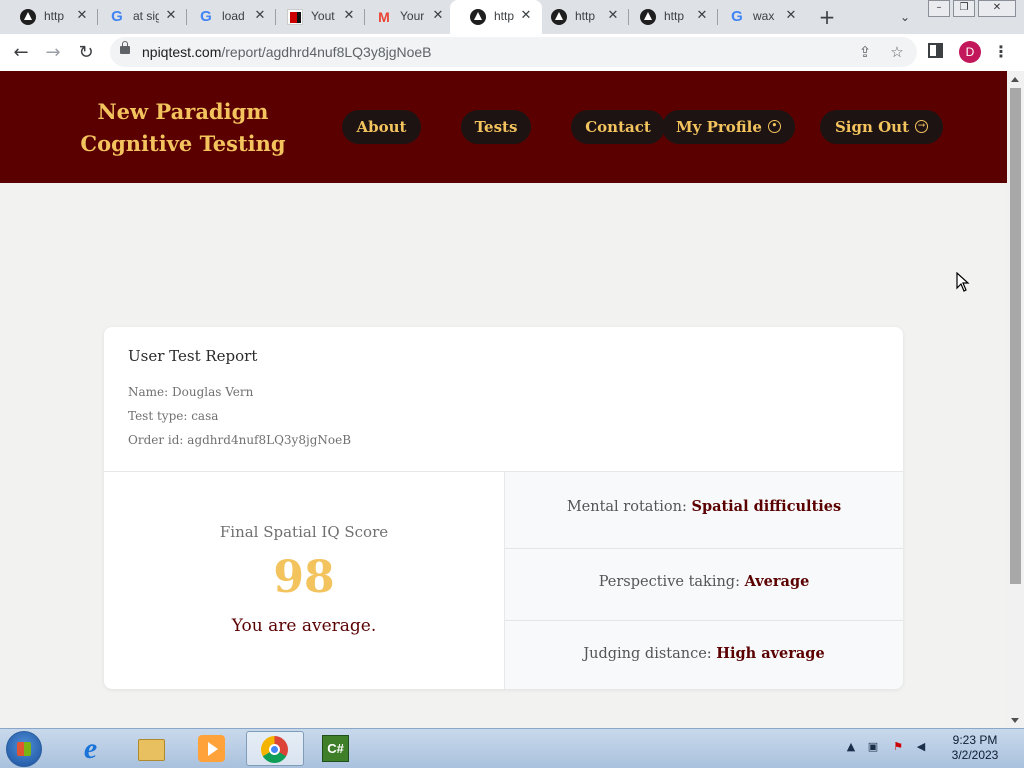  I want to click on score-label: Final Spatial IQ Score, so click(304, 532).